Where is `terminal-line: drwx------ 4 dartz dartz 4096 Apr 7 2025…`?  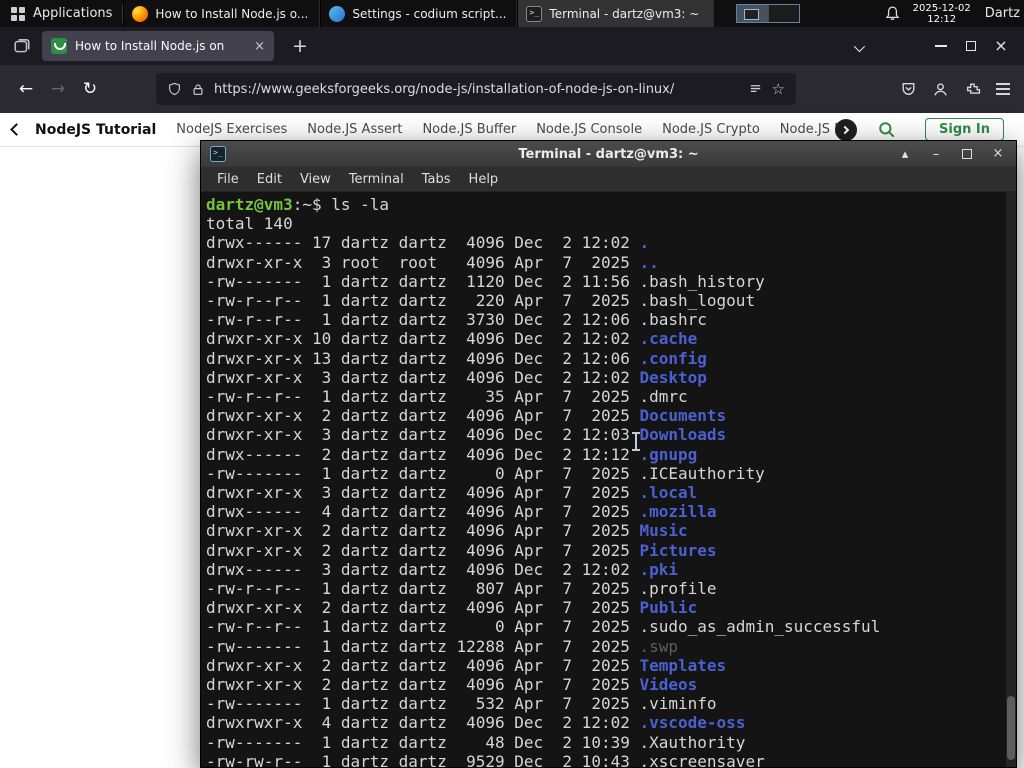 terminal-line: drwx------ 4 dartz dartz 4096 Apr 7 2025… is located at coordinates (461, 512).